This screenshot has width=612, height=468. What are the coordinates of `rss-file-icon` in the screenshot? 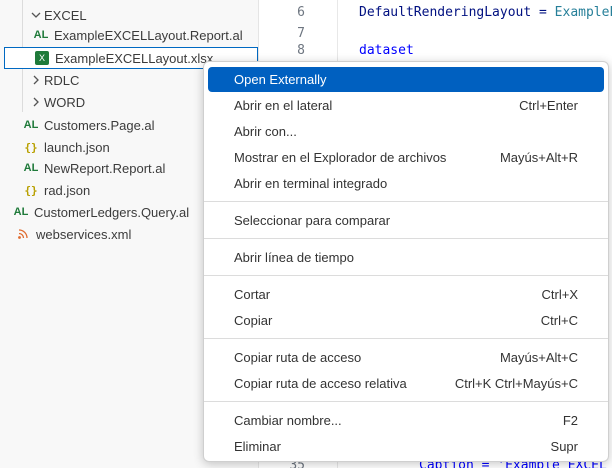 It's located at (23, 234).